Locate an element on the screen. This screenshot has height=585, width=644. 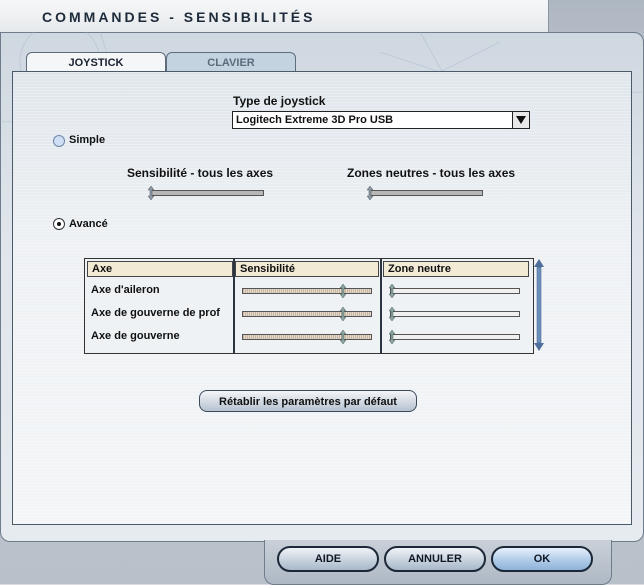
deadzone-all-axes-slider is located at coordinates (426, 193).